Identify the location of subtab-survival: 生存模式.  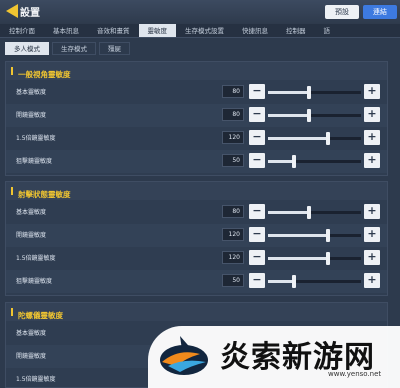
(74, 48).